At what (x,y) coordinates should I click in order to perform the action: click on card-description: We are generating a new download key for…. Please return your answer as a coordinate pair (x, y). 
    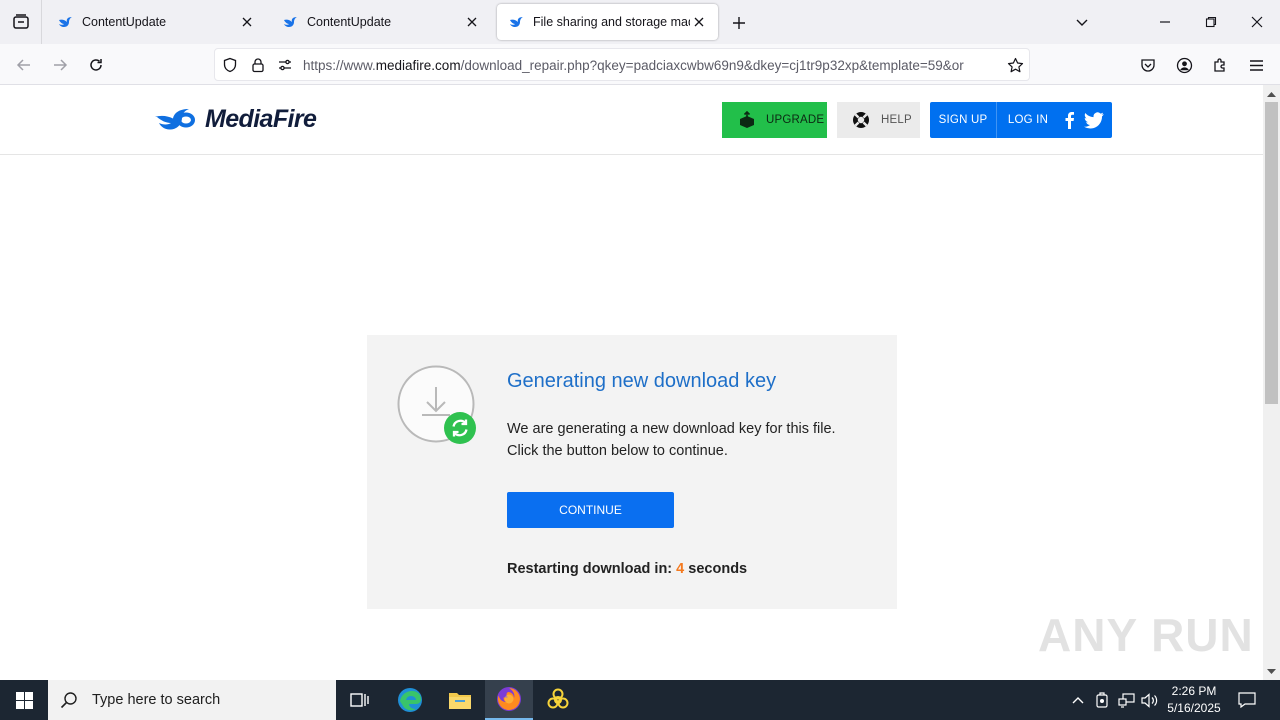
    Looking at the image, I should click on (692, 440).